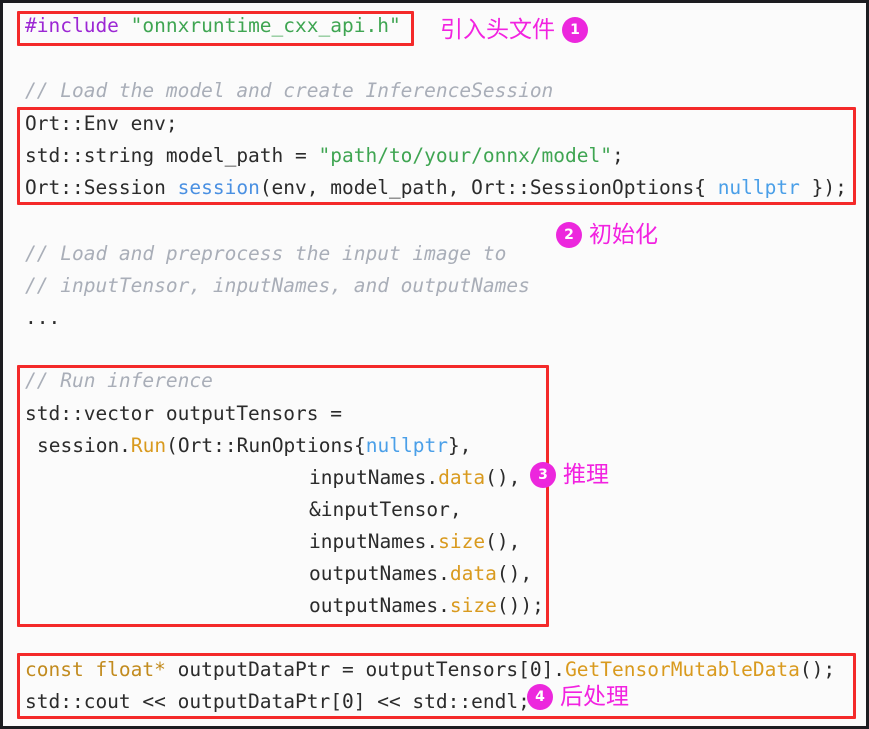  Describe the element at coordinates (540, 697) in the screenshot. I see `step-number-badge: 4` at that location.